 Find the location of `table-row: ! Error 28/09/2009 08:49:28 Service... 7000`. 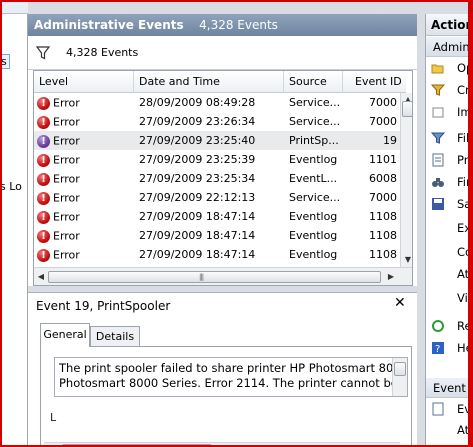

table-row: ! Error 28/09/2009 08:49:28 Service... 7000 is located at coordinates (217, 102).